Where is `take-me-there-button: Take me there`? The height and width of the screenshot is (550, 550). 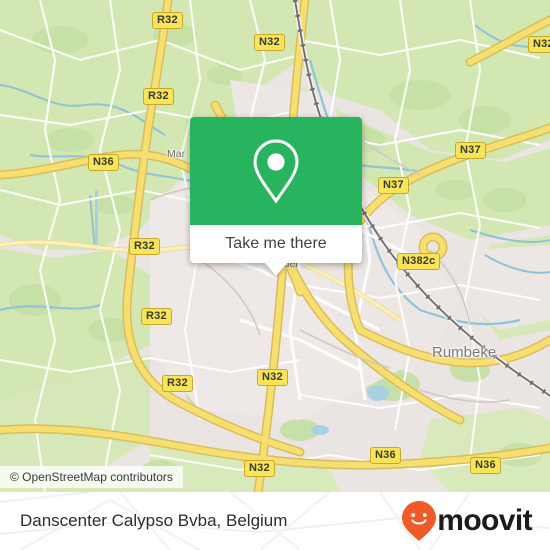 take-me-there-button: Take me there is located at coordinates (276, 250).